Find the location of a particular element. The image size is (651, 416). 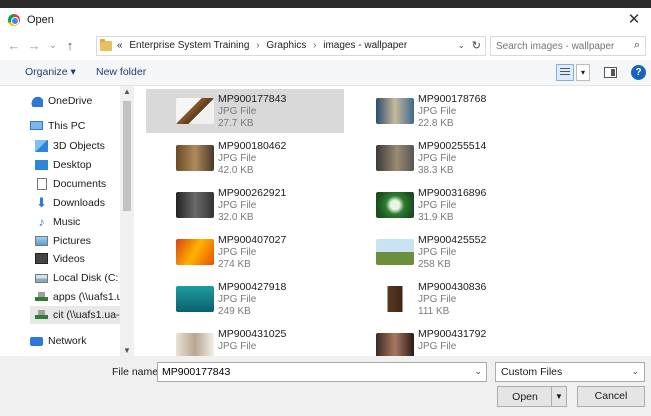

view-mode-button is located at coordinates (565, 72).